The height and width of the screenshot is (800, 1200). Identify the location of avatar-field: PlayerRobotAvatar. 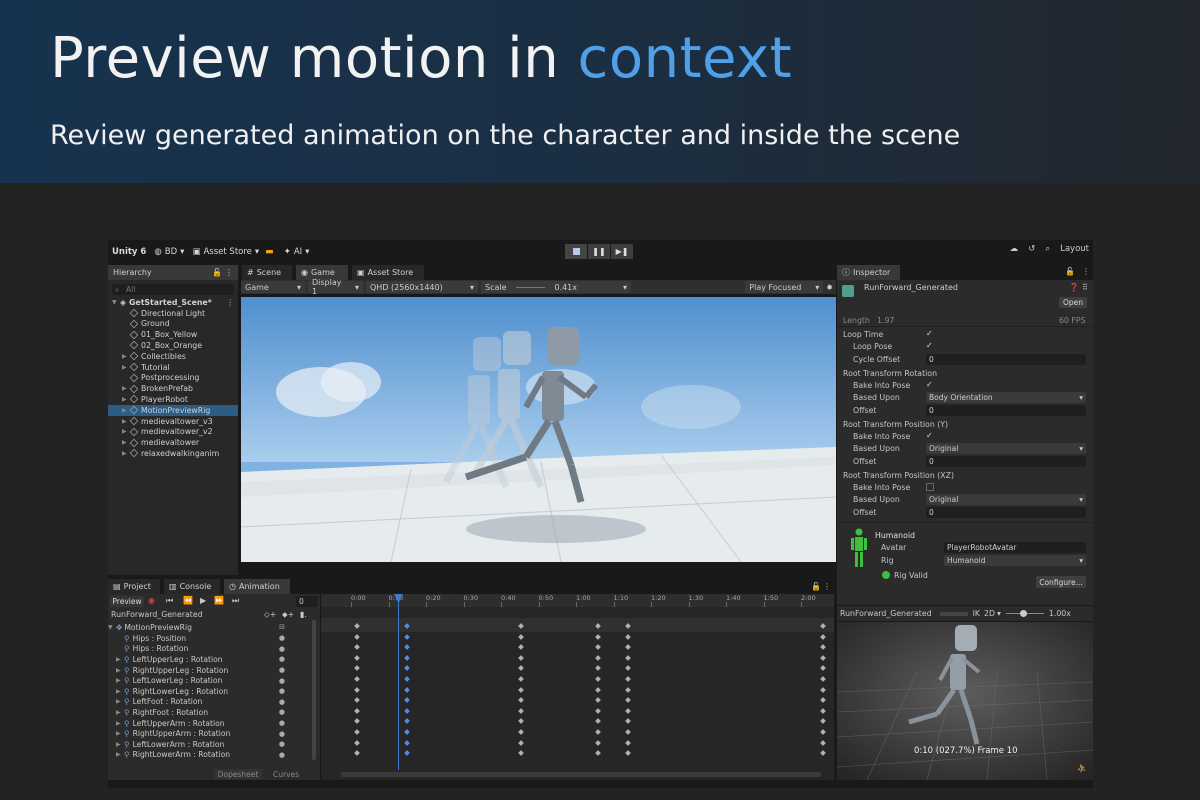
(1015, 547).